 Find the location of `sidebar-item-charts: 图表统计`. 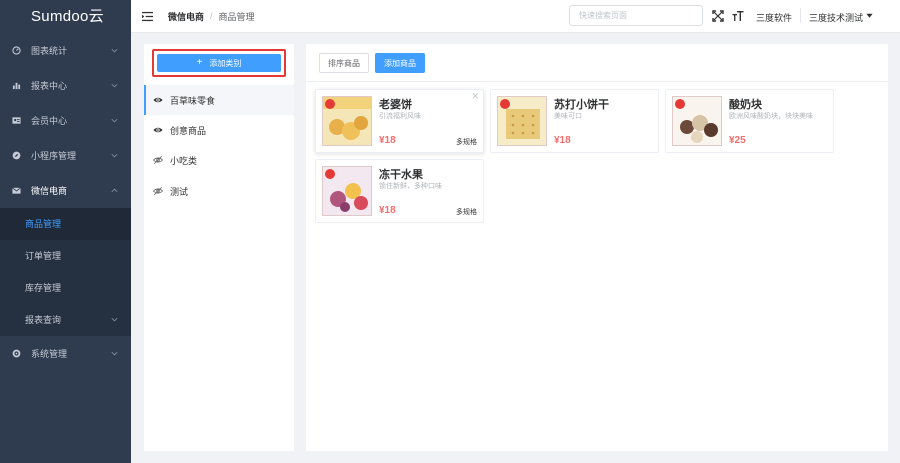

sidebar-item-charts: 图表统计 is located at coordinates (65, 50).